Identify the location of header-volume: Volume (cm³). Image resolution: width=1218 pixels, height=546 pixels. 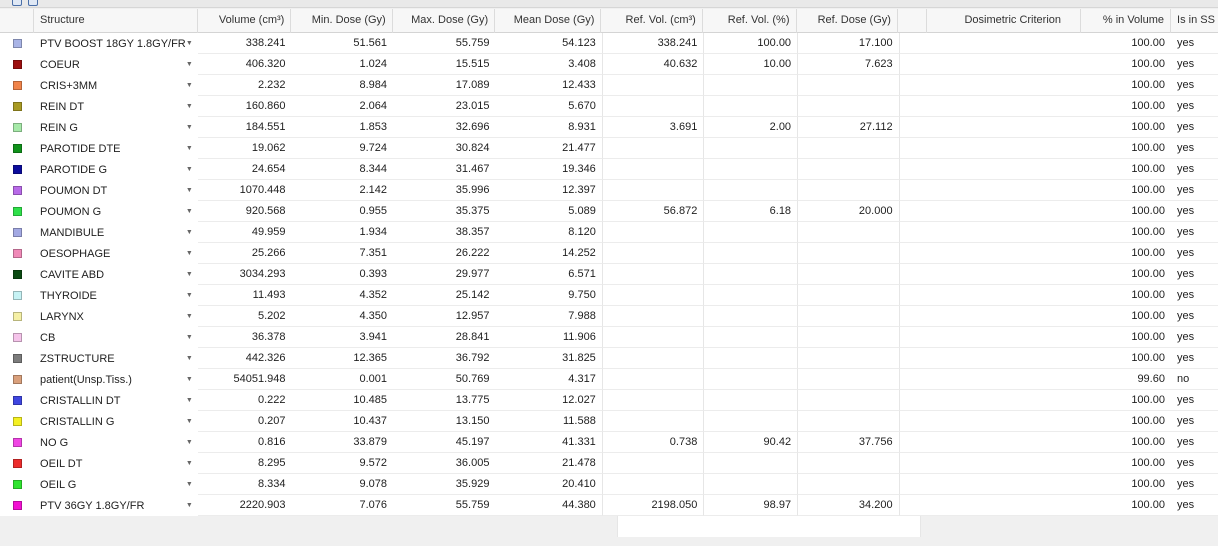
(245, 21).